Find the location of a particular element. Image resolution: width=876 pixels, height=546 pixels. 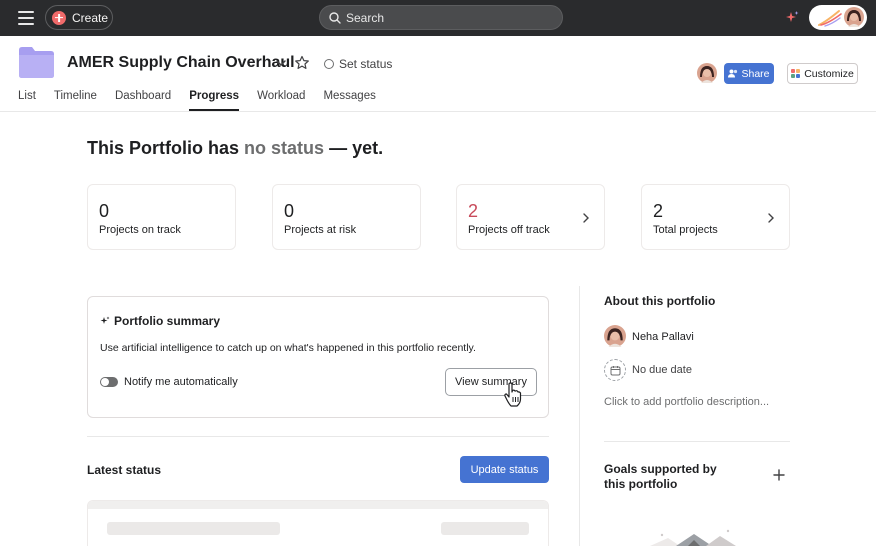

status-circle-icon is located at coordinates (329, 64).